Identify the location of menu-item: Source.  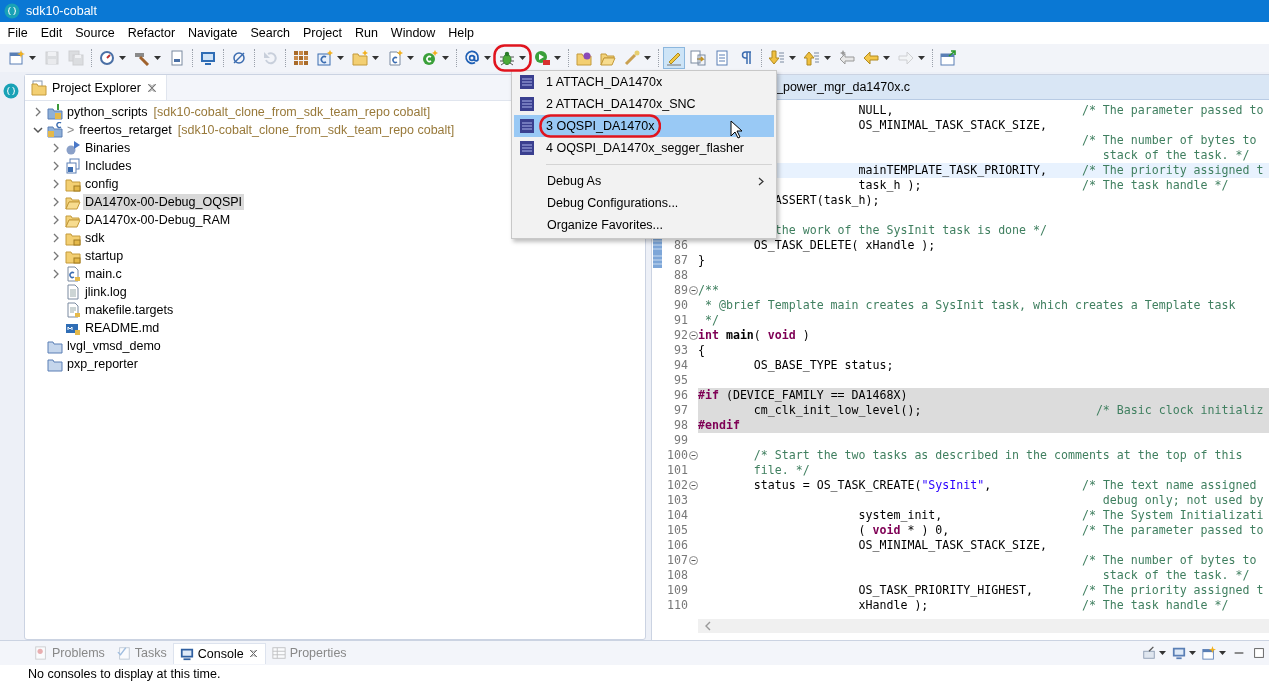
(95, 33).